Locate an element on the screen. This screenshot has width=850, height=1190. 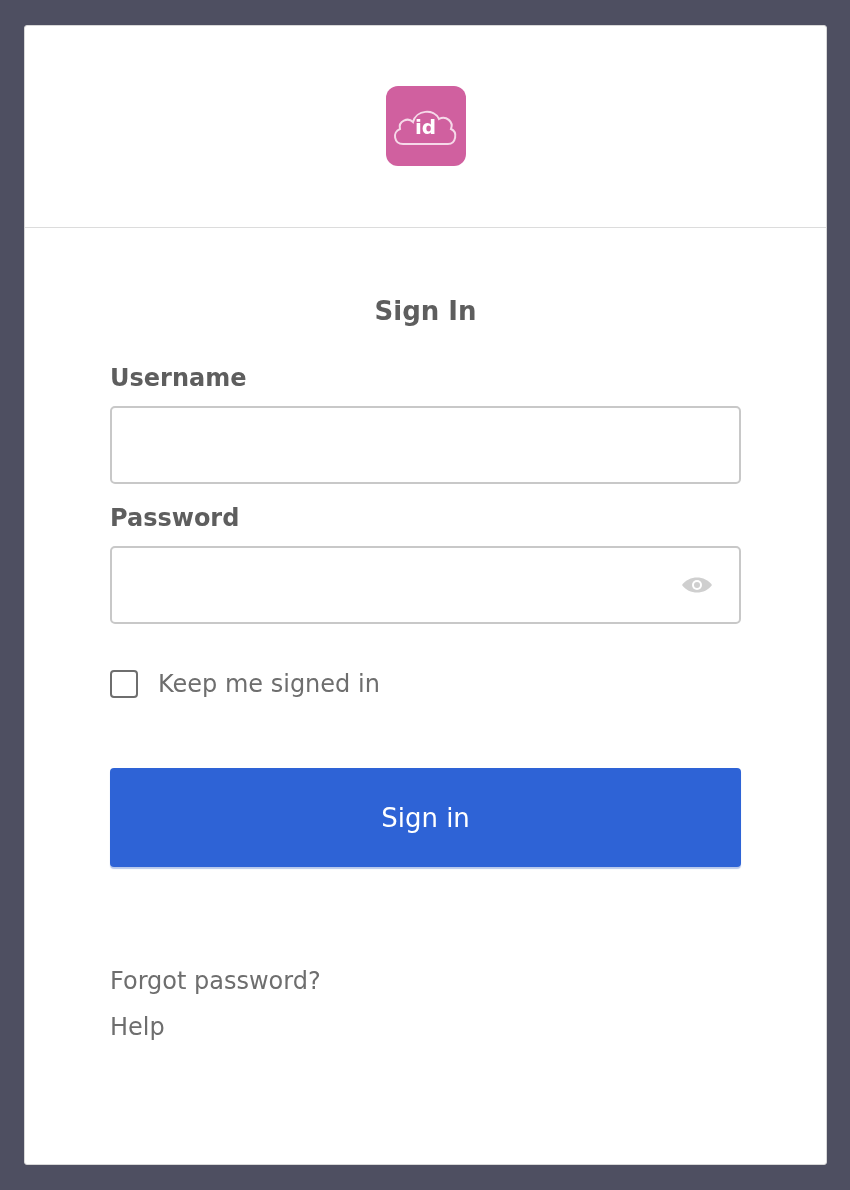
footer-link: Forgot password? is located at coordinates (215, 981).